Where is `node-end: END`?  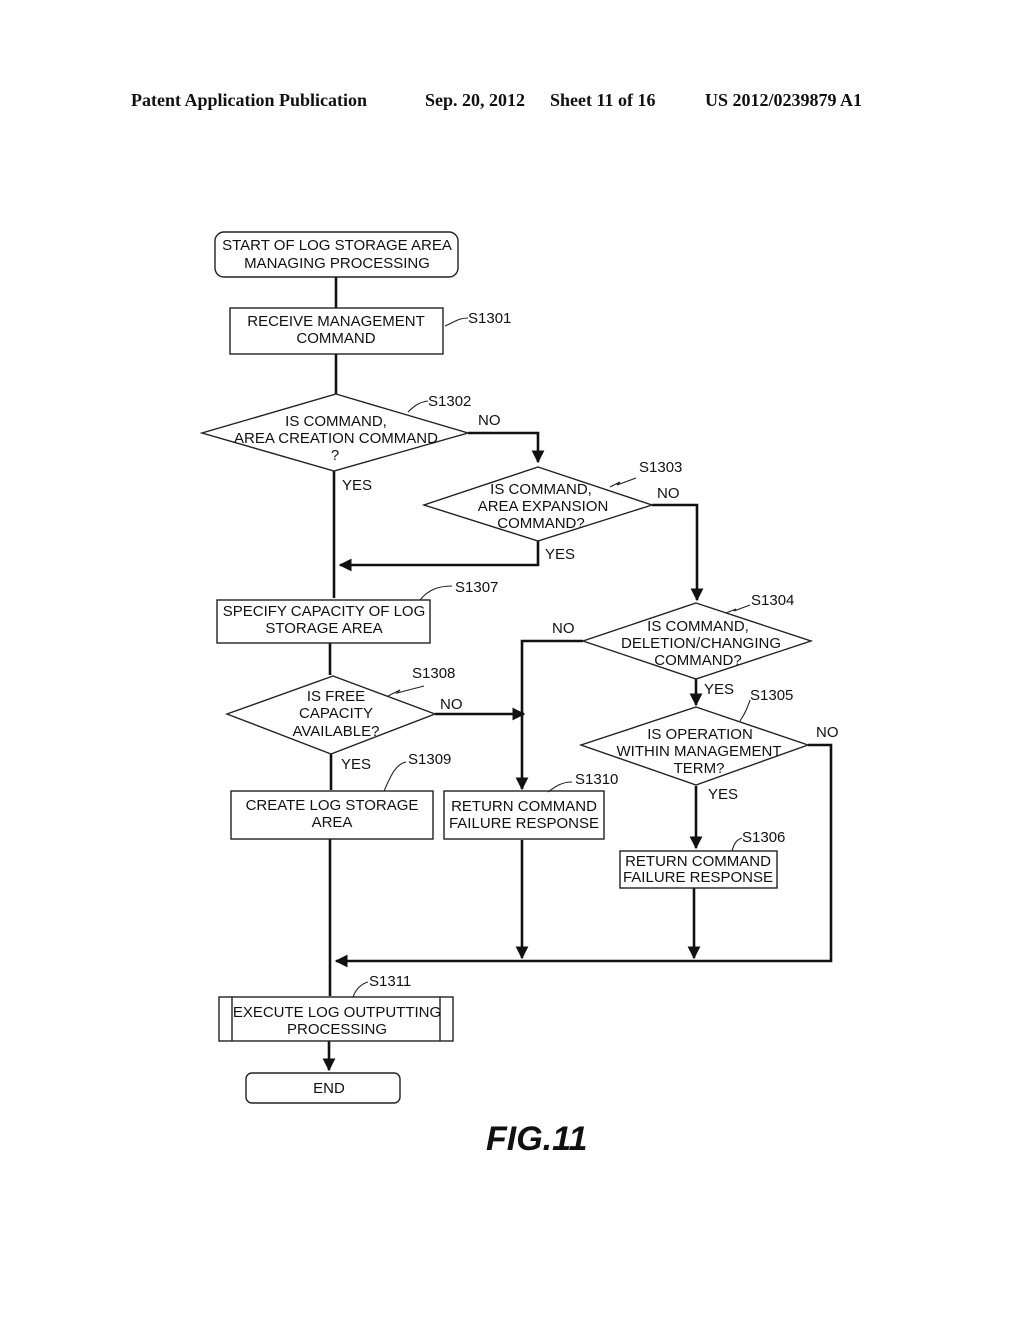 node-end: END is located at coordinates (323, 1088).